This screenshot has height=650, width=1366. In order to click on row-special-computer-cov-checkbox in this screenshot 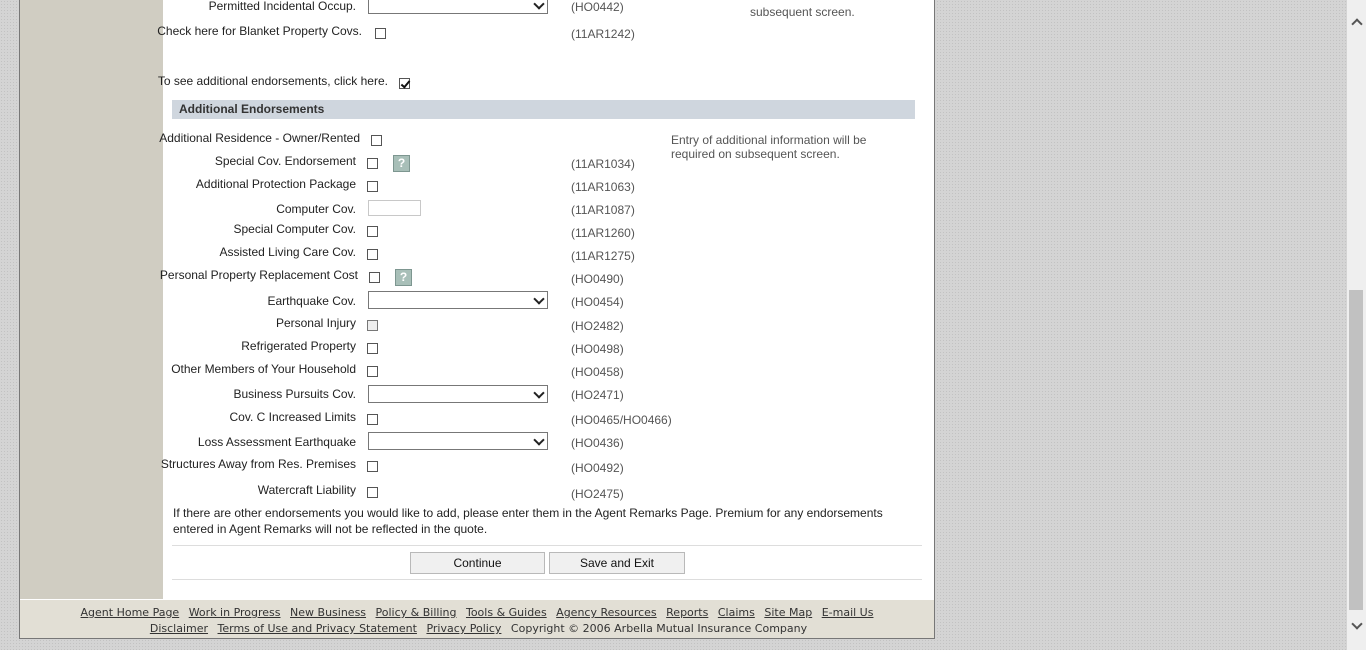, I will do `click(372, 231)`.